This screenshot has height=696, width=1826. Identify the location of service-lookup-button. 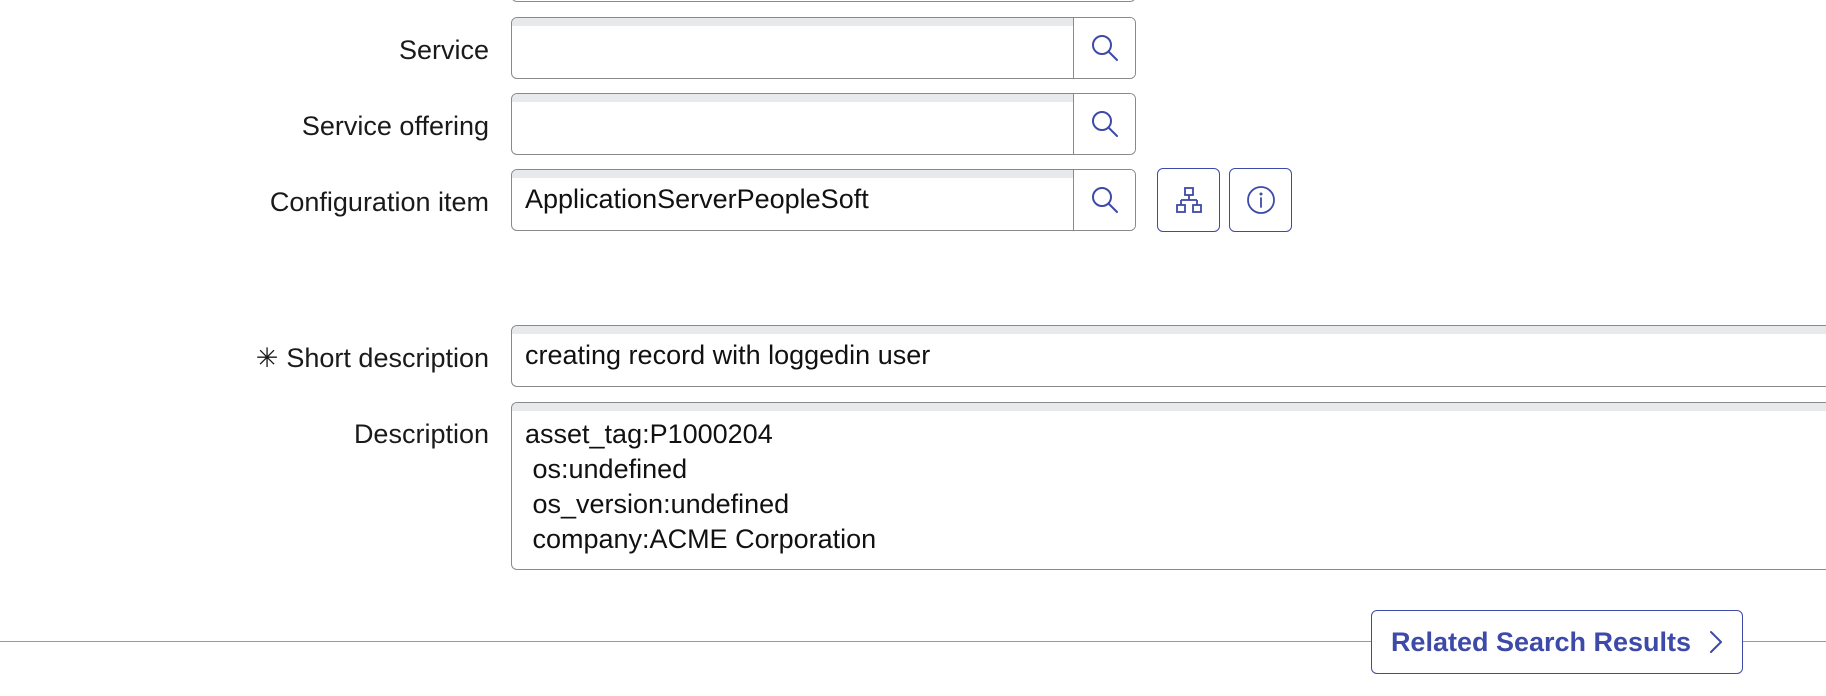
(1104, 48).